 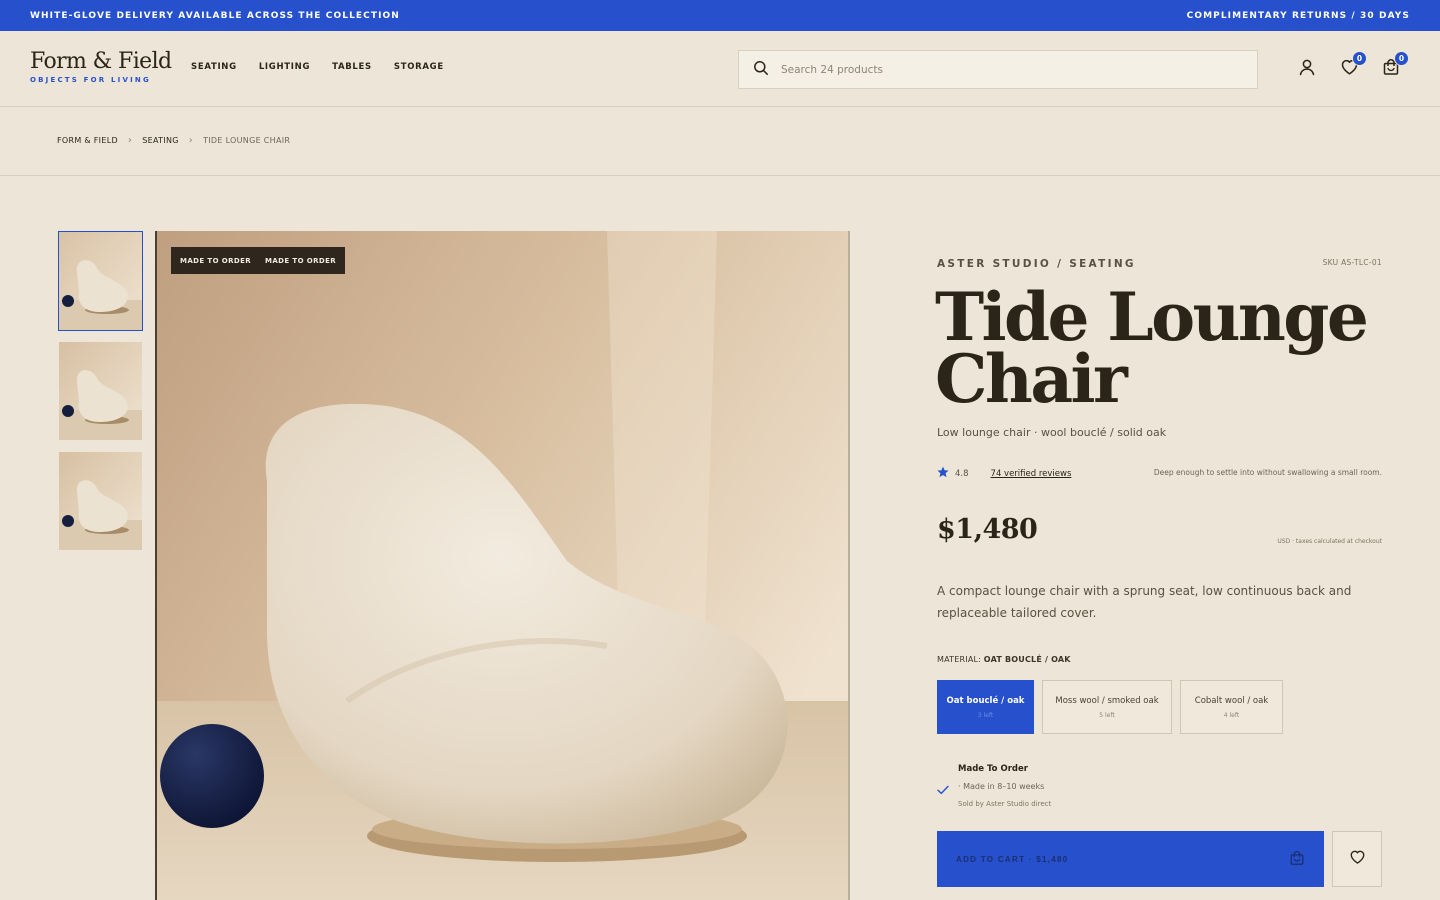 I want to click on heart-icon, so click(x=1357, y=859).